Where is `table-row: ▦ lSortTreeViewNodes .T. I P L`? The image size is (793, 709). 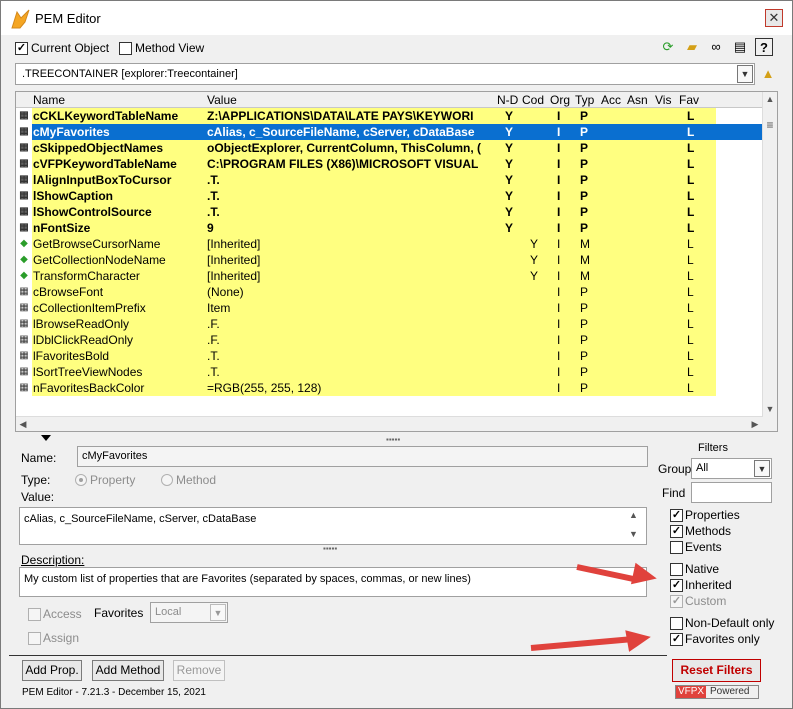
table-row: ▦ lSortTreeViewNodes .T. I P L is located at coordinates (390, 372).